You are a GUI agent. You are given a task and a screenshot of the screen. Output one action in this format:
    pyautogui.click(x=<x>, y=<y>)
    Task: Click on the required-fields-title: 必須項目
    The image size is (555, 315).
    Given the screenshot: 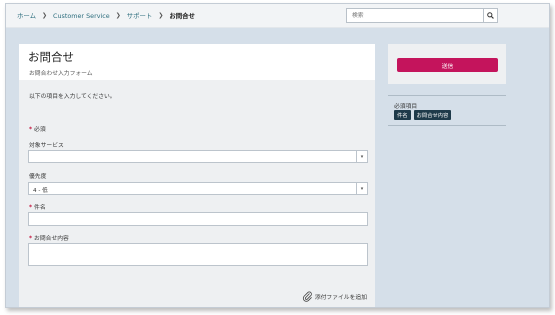 What is the action you would take?
    pyautogui.click(x=406, y=107)
    